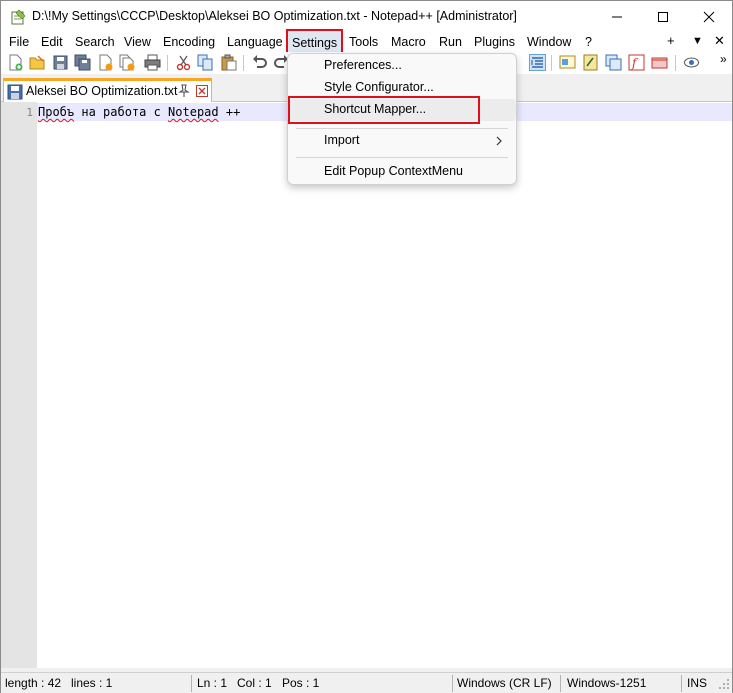  What do you see at coordinates (19, 385) in the screenshot?
I see `line-number-gutter: 1` at bounding box center [19, 385].